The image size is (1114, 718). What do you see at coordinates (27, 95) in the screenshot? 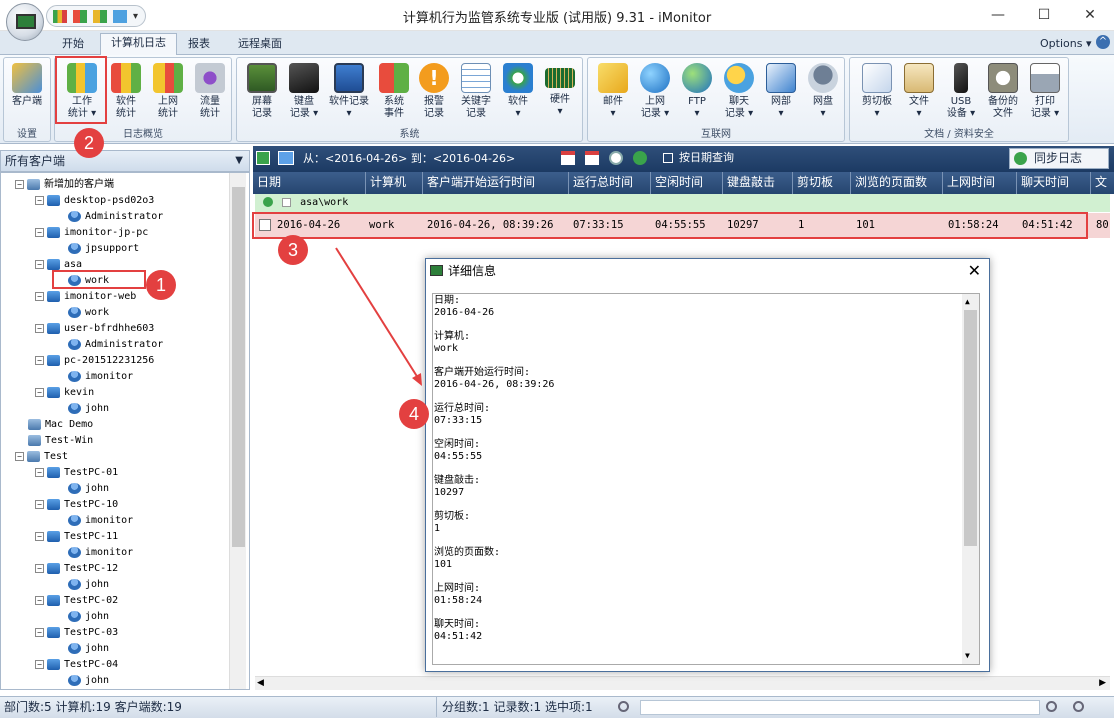
I see `client-button: 客户端` at bounding box center [27, 95].